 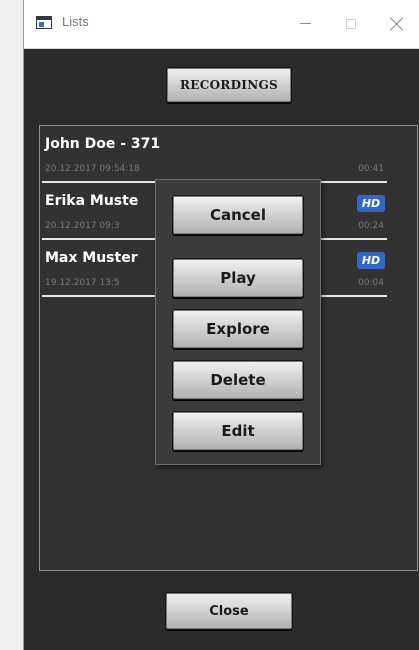 What do you see at coordinates (214, 154) in the screenshot?
I see `list-item: John Doe - 371 20.12.2017 09:54:18 00:41` at bounding box center [214, 154].